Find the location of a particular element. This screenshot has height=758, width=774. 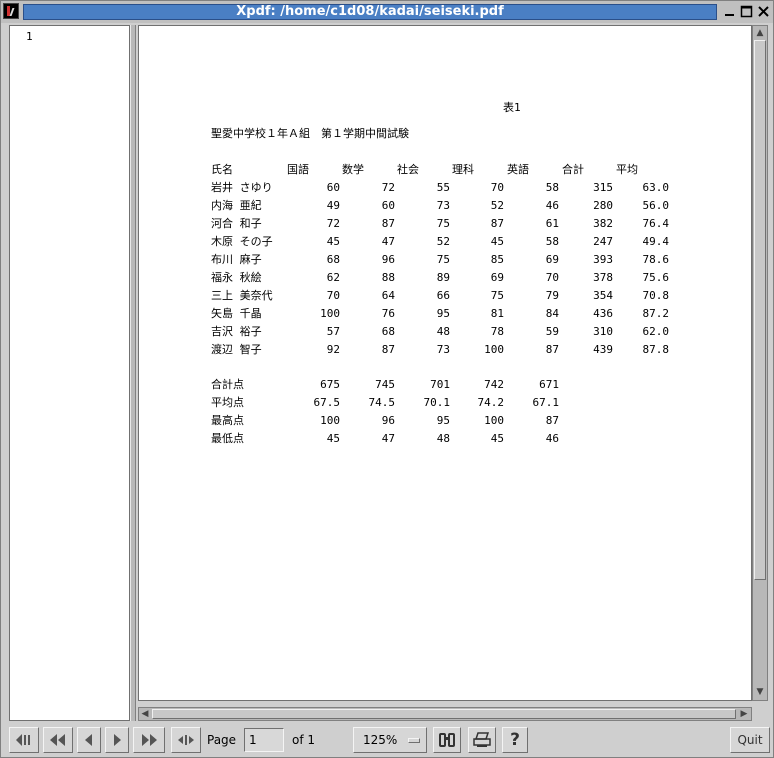

total-cell: 382 is located at coordinates (603, 223).